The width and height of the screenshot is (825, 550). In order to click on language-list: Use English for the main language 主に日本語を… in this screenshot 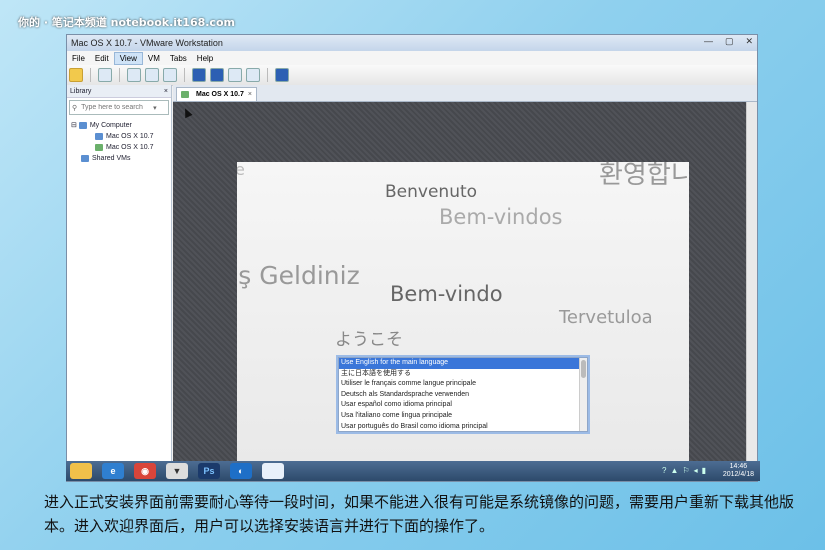, I will do `click(463, 394)`.